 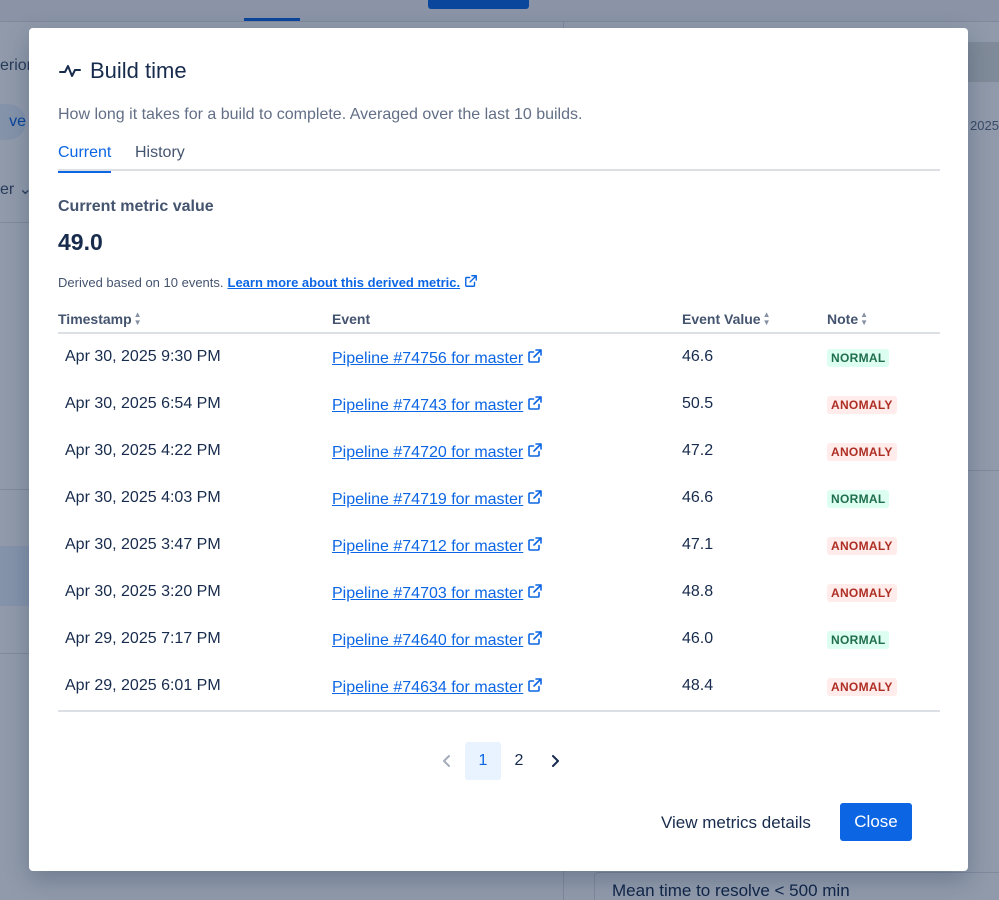 What do you see at coordinates (519, 761) in the screenshot?
I see `page-button-2: 2` at bounding box center [519, 761].